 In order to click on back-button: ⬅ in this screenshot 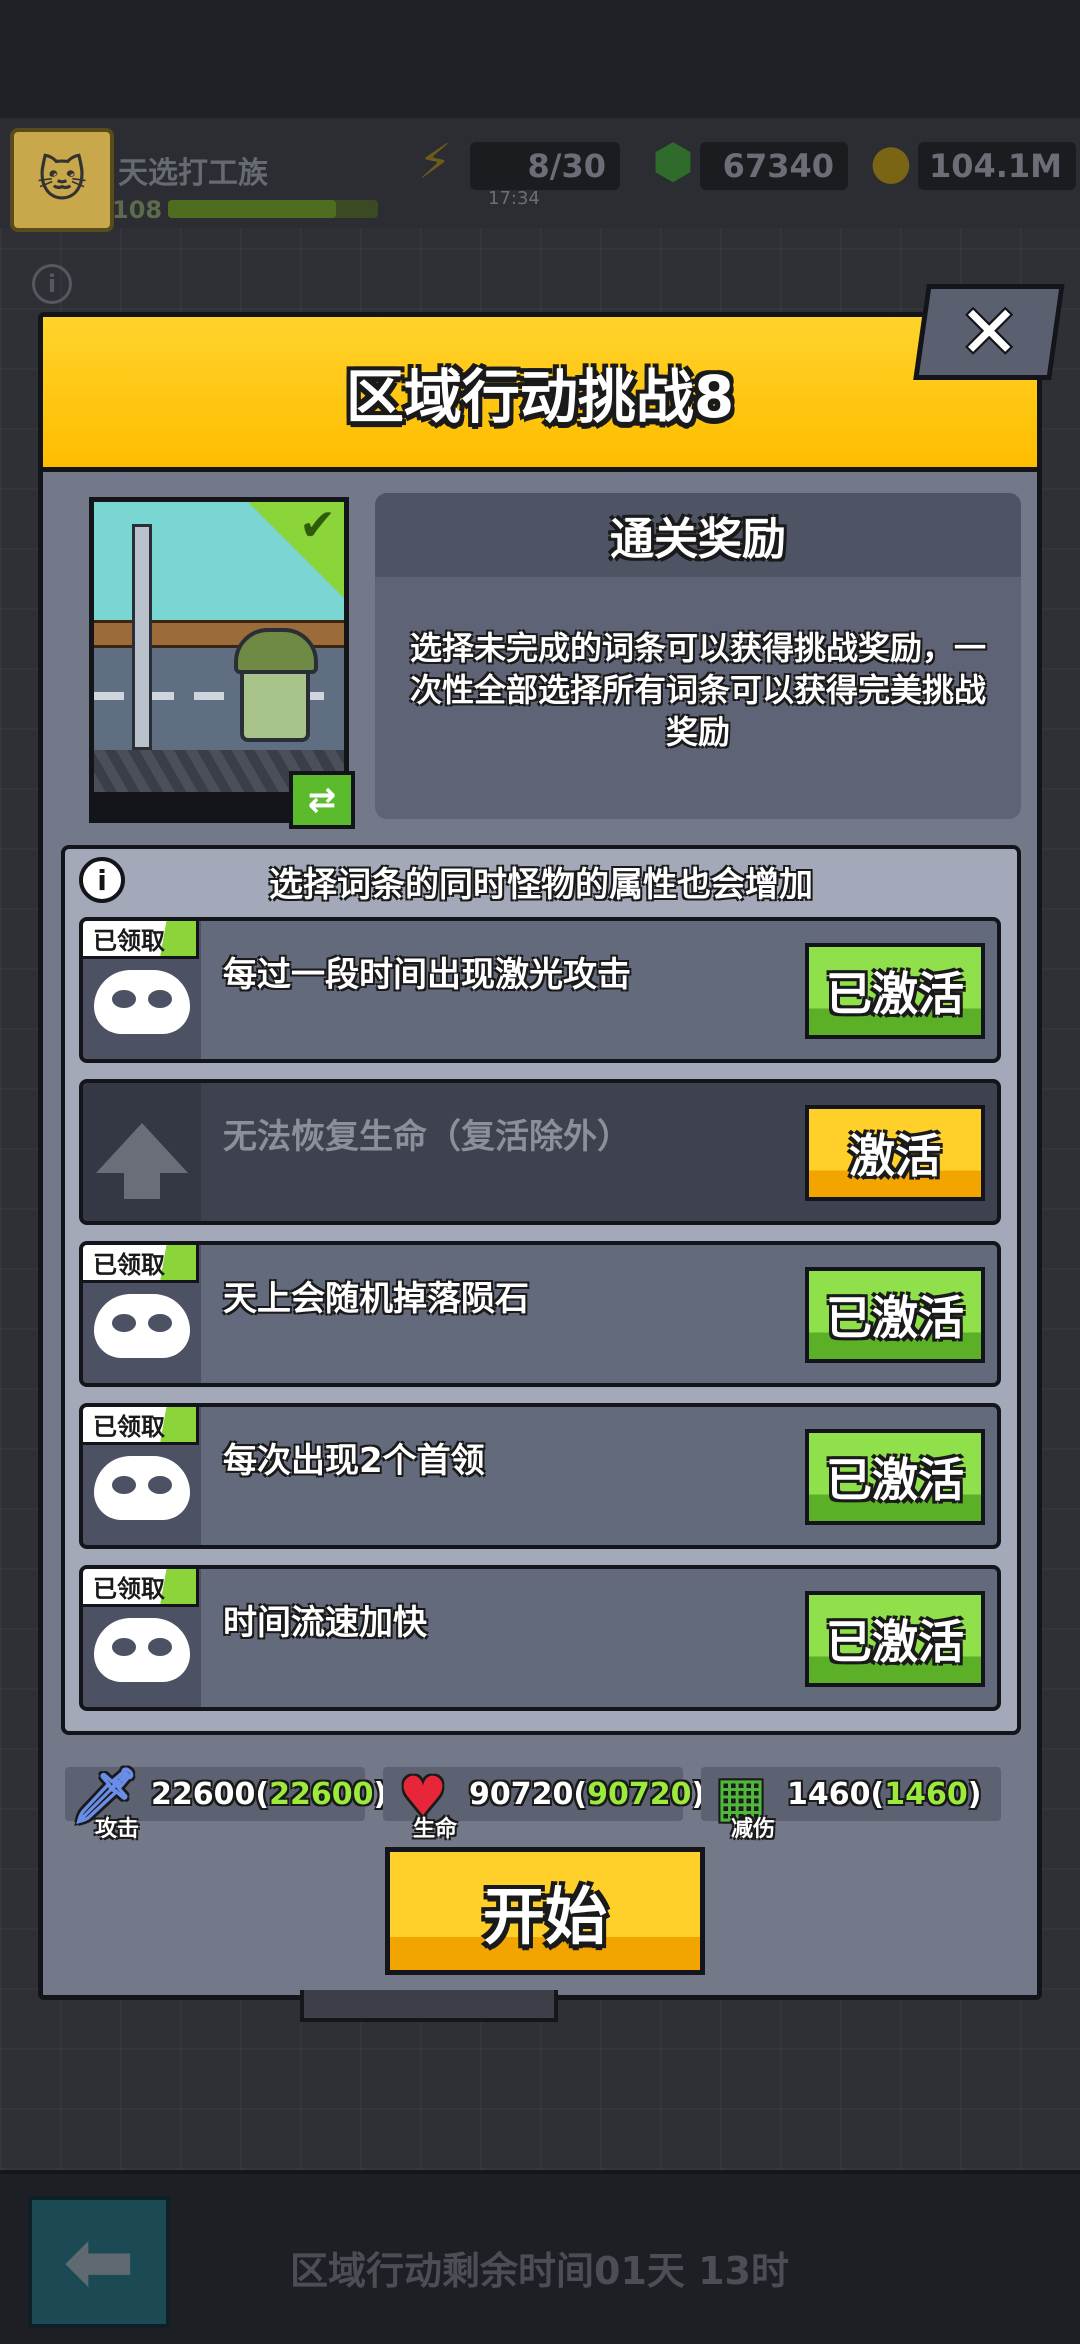, I will do `click(99, 2262)`.